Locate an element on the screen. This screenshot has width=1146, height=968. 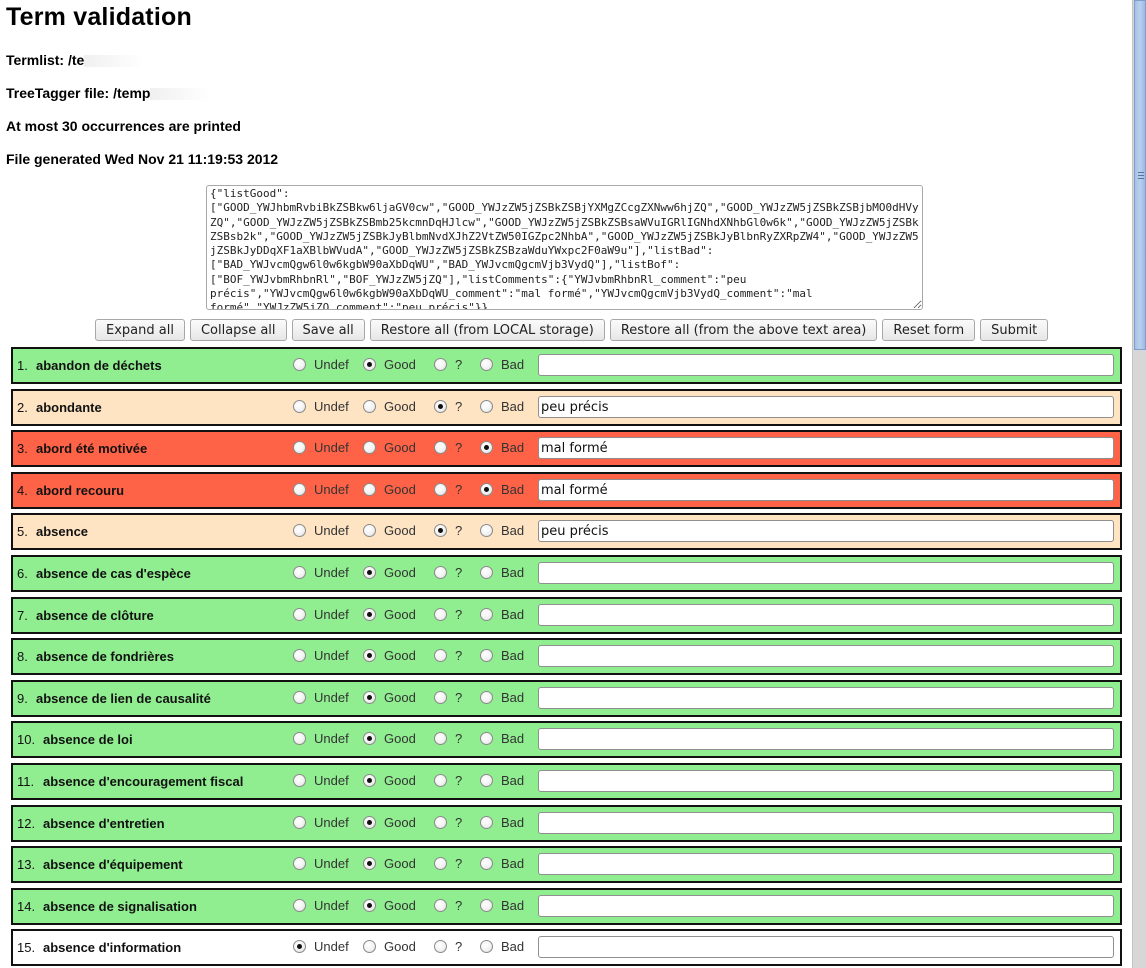
term-row: 2. abondante Undef Good? Bad is located at coordinates (566, 407).